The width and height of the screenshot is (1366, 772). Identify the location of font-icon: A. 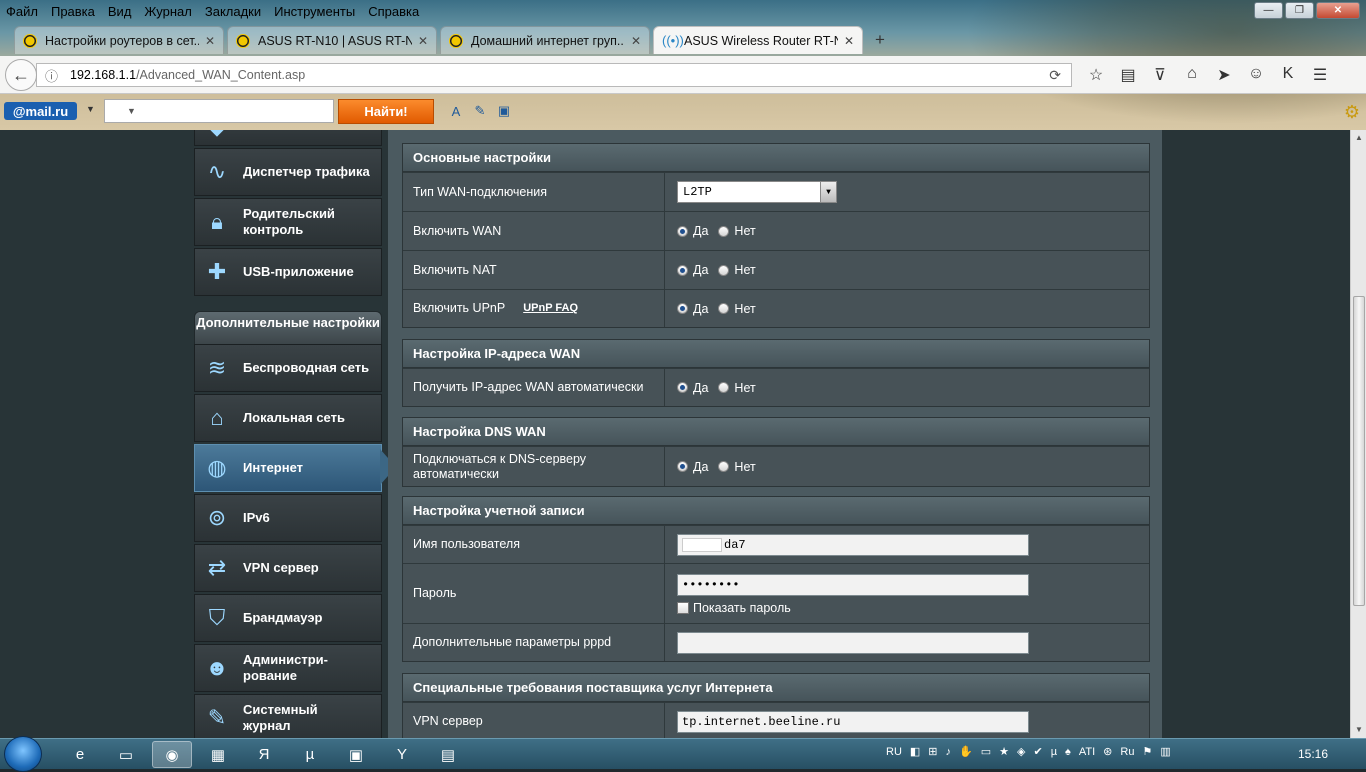
(456, 111).